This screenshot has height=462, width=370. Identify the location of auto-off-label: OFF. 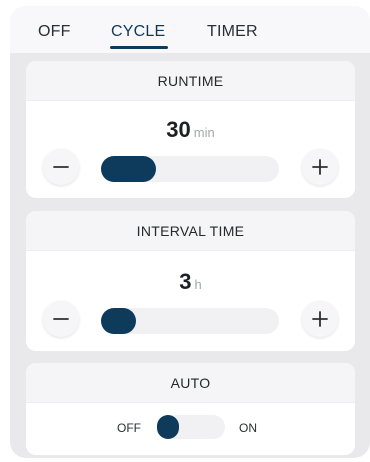
(129, 428).